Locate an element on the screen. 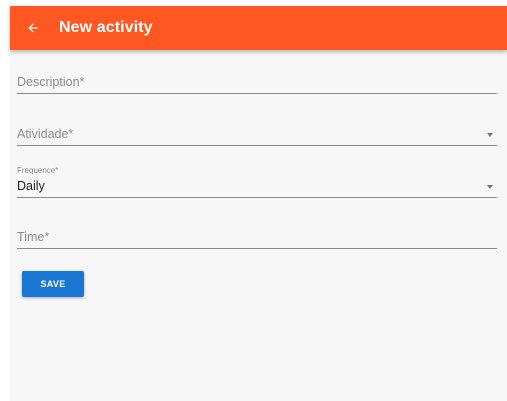  atividade-placeholder: Atividade* is located at coordinates (45, 134).